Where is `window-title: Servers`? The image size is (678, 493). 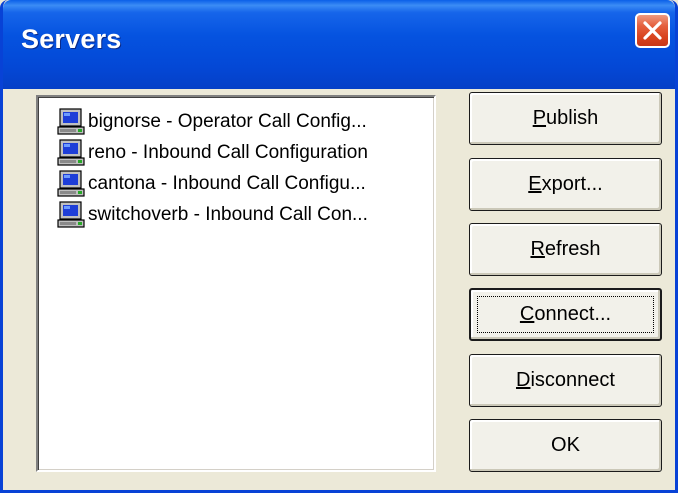 window-title: Servers is located at coordinates (71, 39).